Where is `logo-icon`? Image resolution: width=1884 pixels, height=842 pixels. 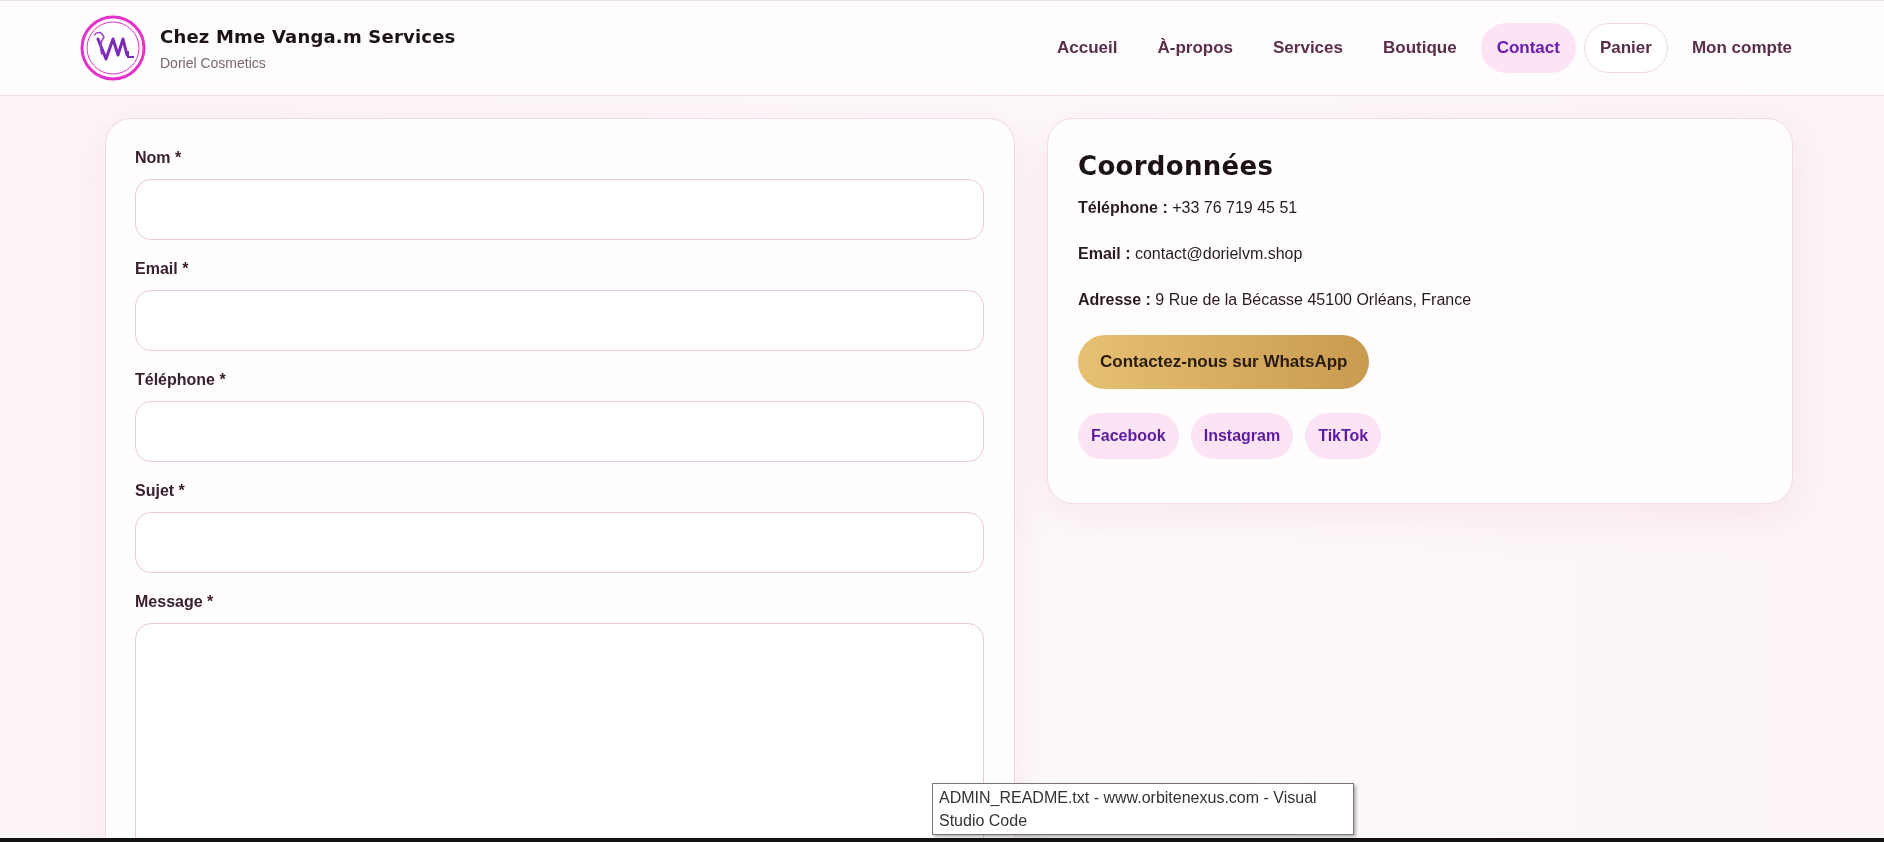 logo-icon is located at coordinates (113, 48).